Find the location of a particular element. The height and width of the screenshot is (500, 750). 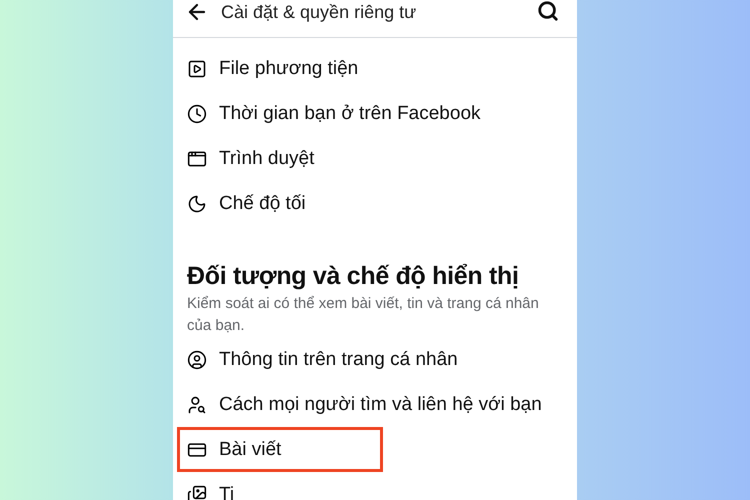

menu-item: Chế độ tối is located at coordinates (380, 203).